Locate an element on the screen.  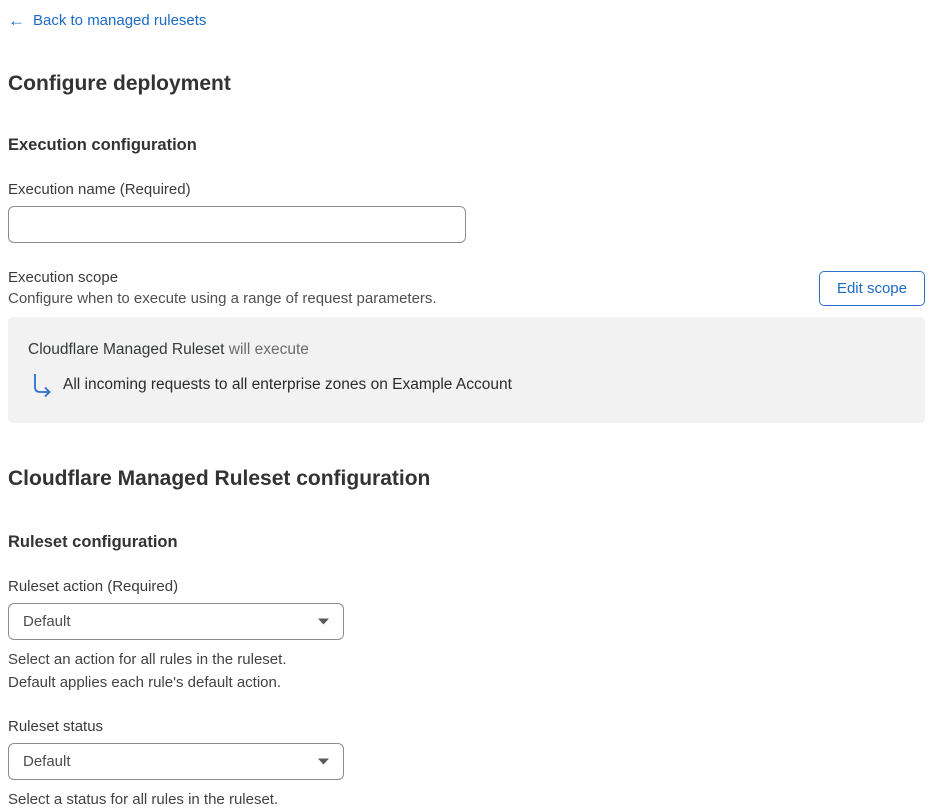
execution-name-label: Execution name (Required) is located at coordinates (99, 189).